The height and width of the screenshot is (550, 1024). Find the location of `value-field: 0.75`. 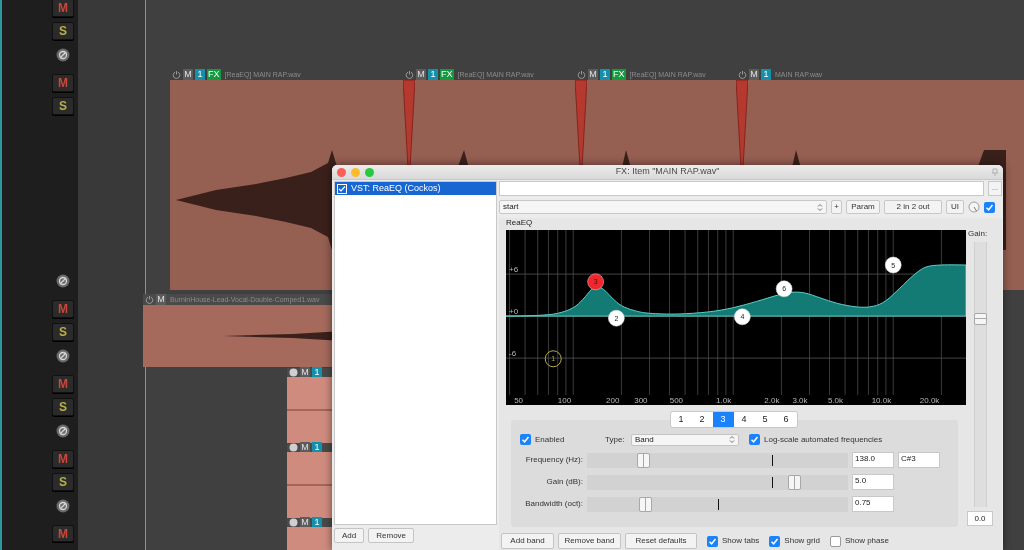

value-field: 0.75 is located at coordinates (873, 504).